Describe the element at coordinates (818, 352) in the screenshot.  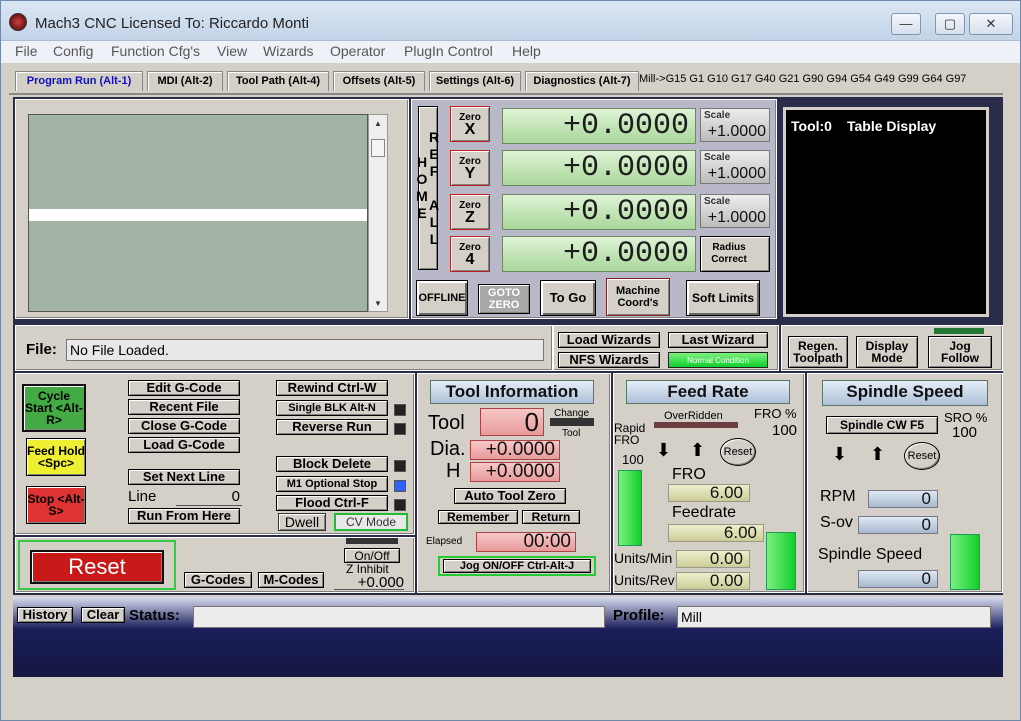
I see `regen-toolpath-button: Regen. Toolpath` at that location.